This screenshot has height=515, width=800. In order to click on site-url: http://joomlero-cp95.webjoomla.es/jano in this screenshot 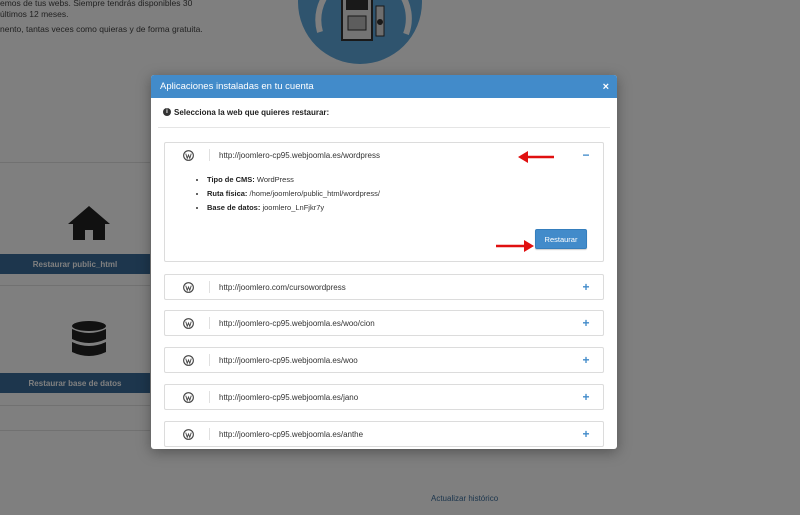, I will do `click(289, 397)`.